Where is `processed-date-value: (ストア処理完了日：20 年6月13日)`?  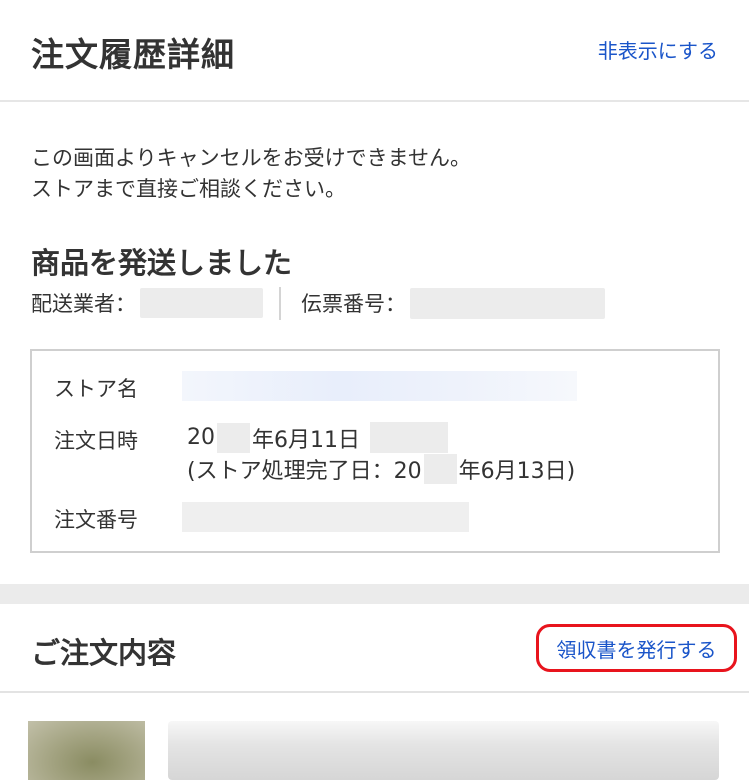 processed-date-value: (ストア処理完了日：20 年6月13日) is located at coordinates (381, 468).